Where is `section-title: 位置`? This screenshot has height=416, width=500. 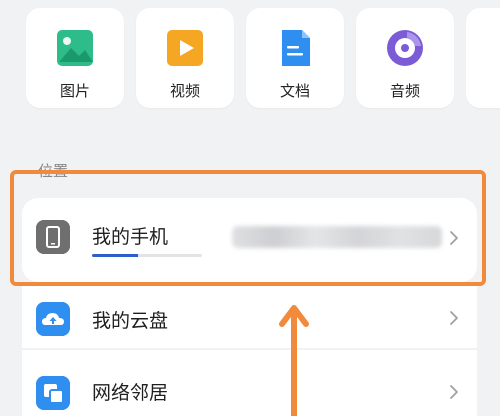
section-title: 位置 is located at coordinates (53, 171).